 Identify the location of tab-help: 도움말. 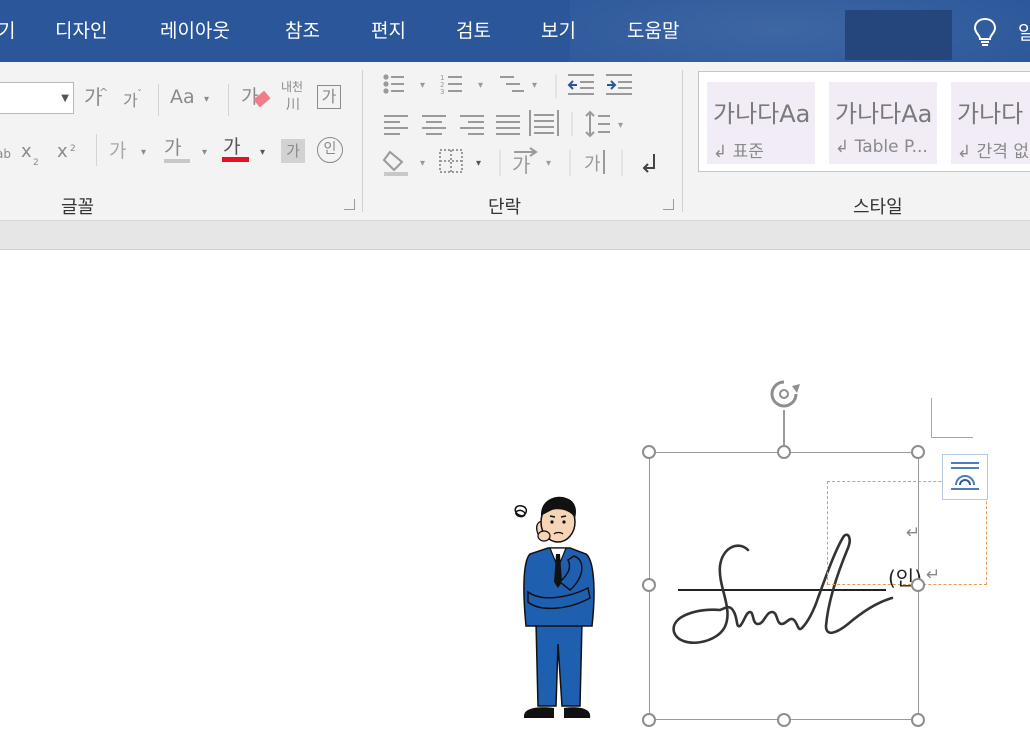
(653, 31).